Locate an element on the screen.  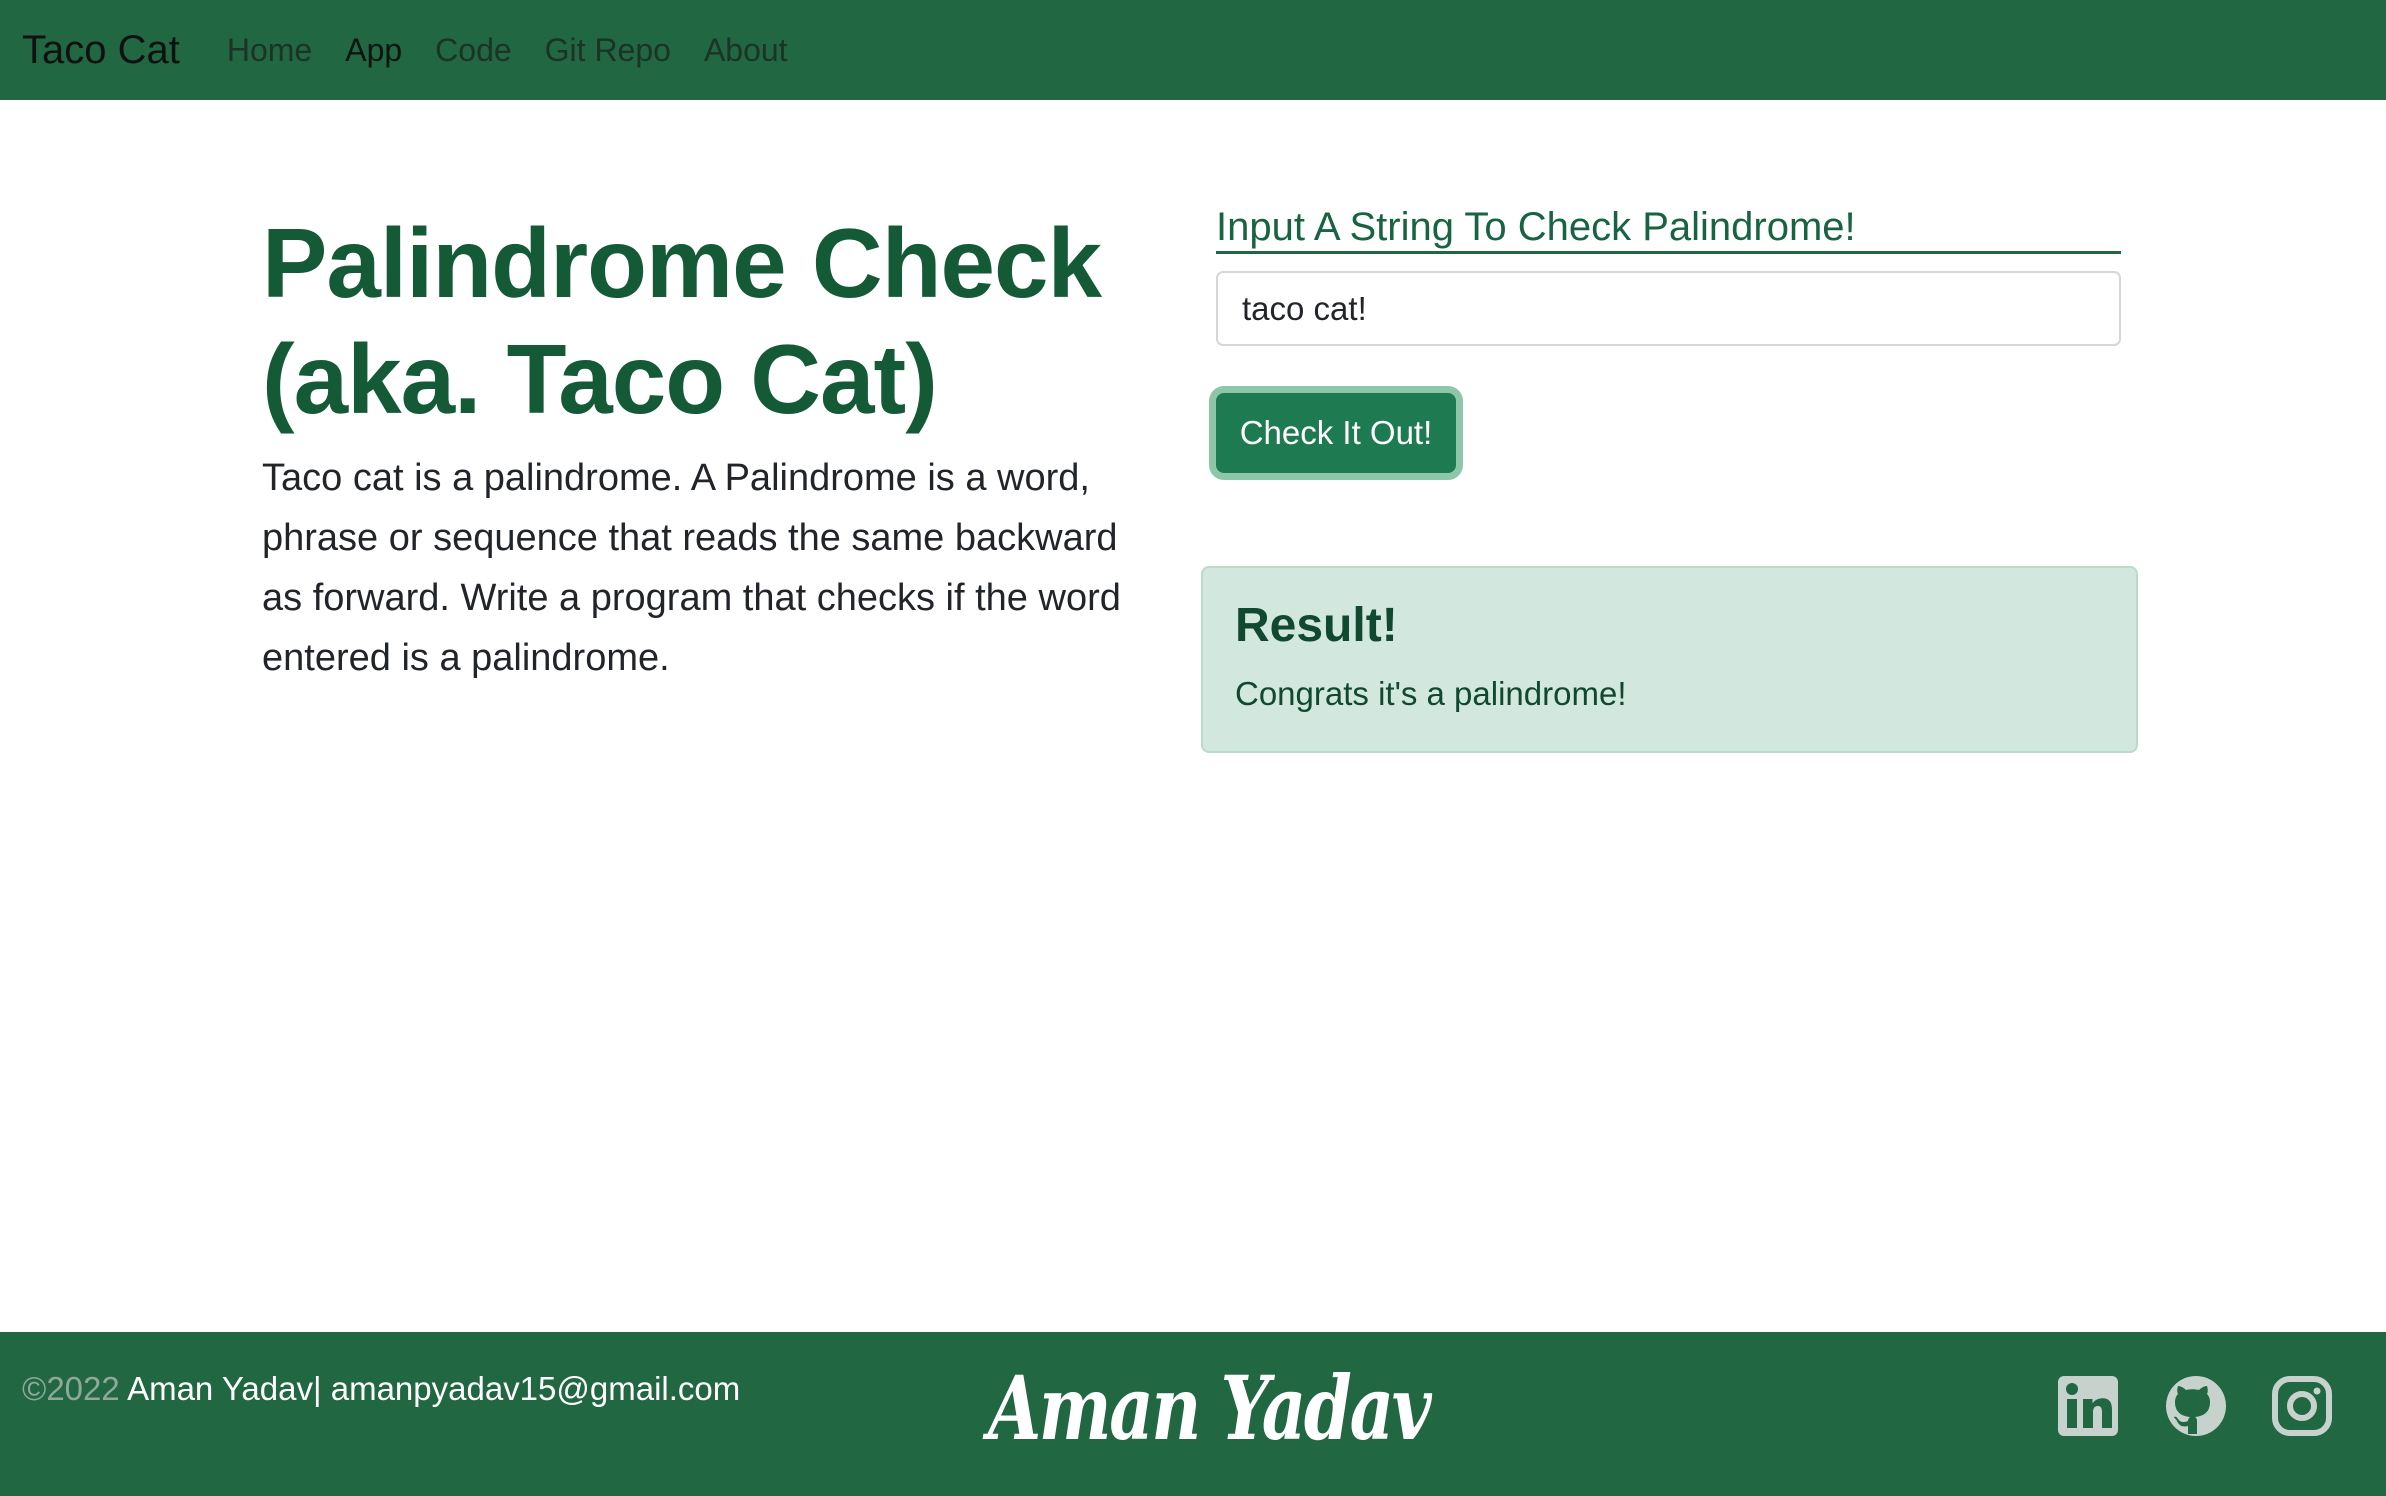
linkedin-icon is located at coordinates (2088, 1406).